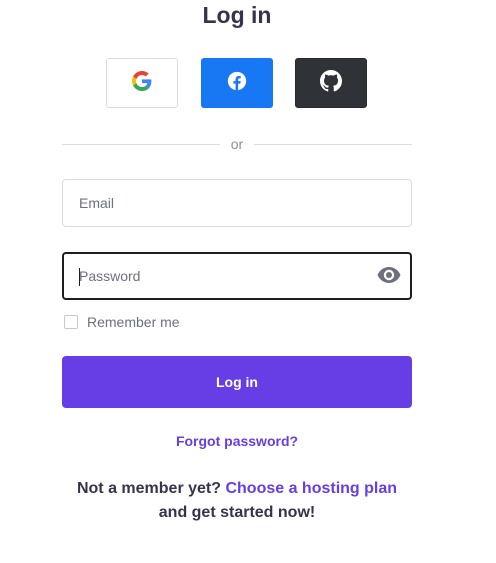 The width and height of the screenshot is (496, 563). I want to click on google-icon, so click(142, 83).